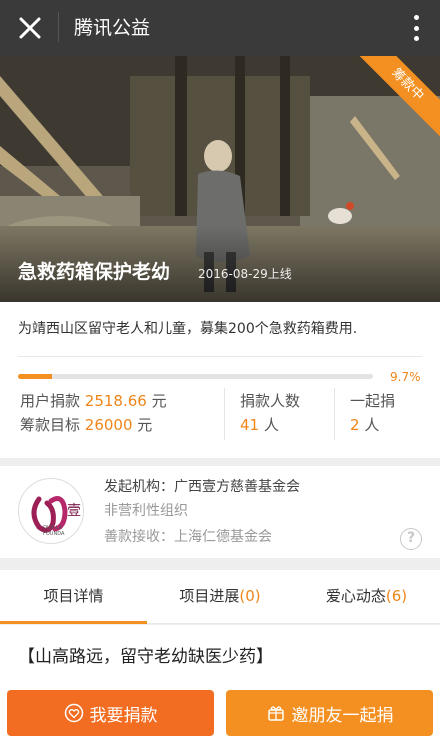 The width and height of the screenshot is (440, 749). What do you see at coordinates (94, 272) in the screenshot?
I see `project-title: 急救药箱保护老幼` at bounding box center [94, 272].